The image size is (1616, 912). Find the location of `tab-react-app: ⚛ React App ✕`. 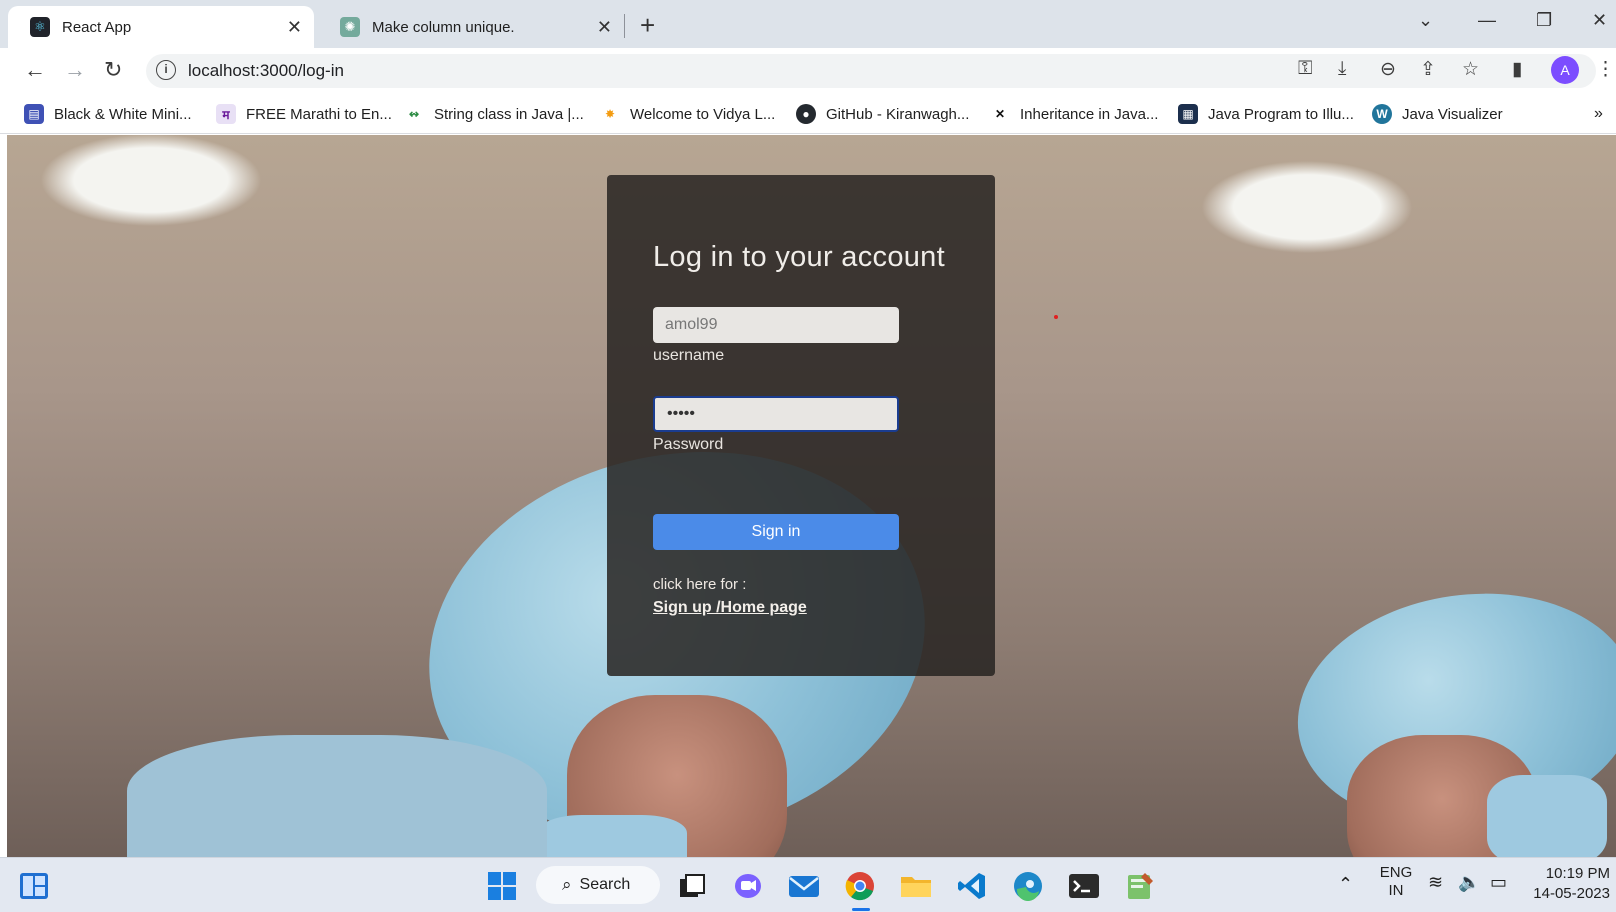

tab-react-app: ⚛ React App ✕ is located at coordinates (161, 27).